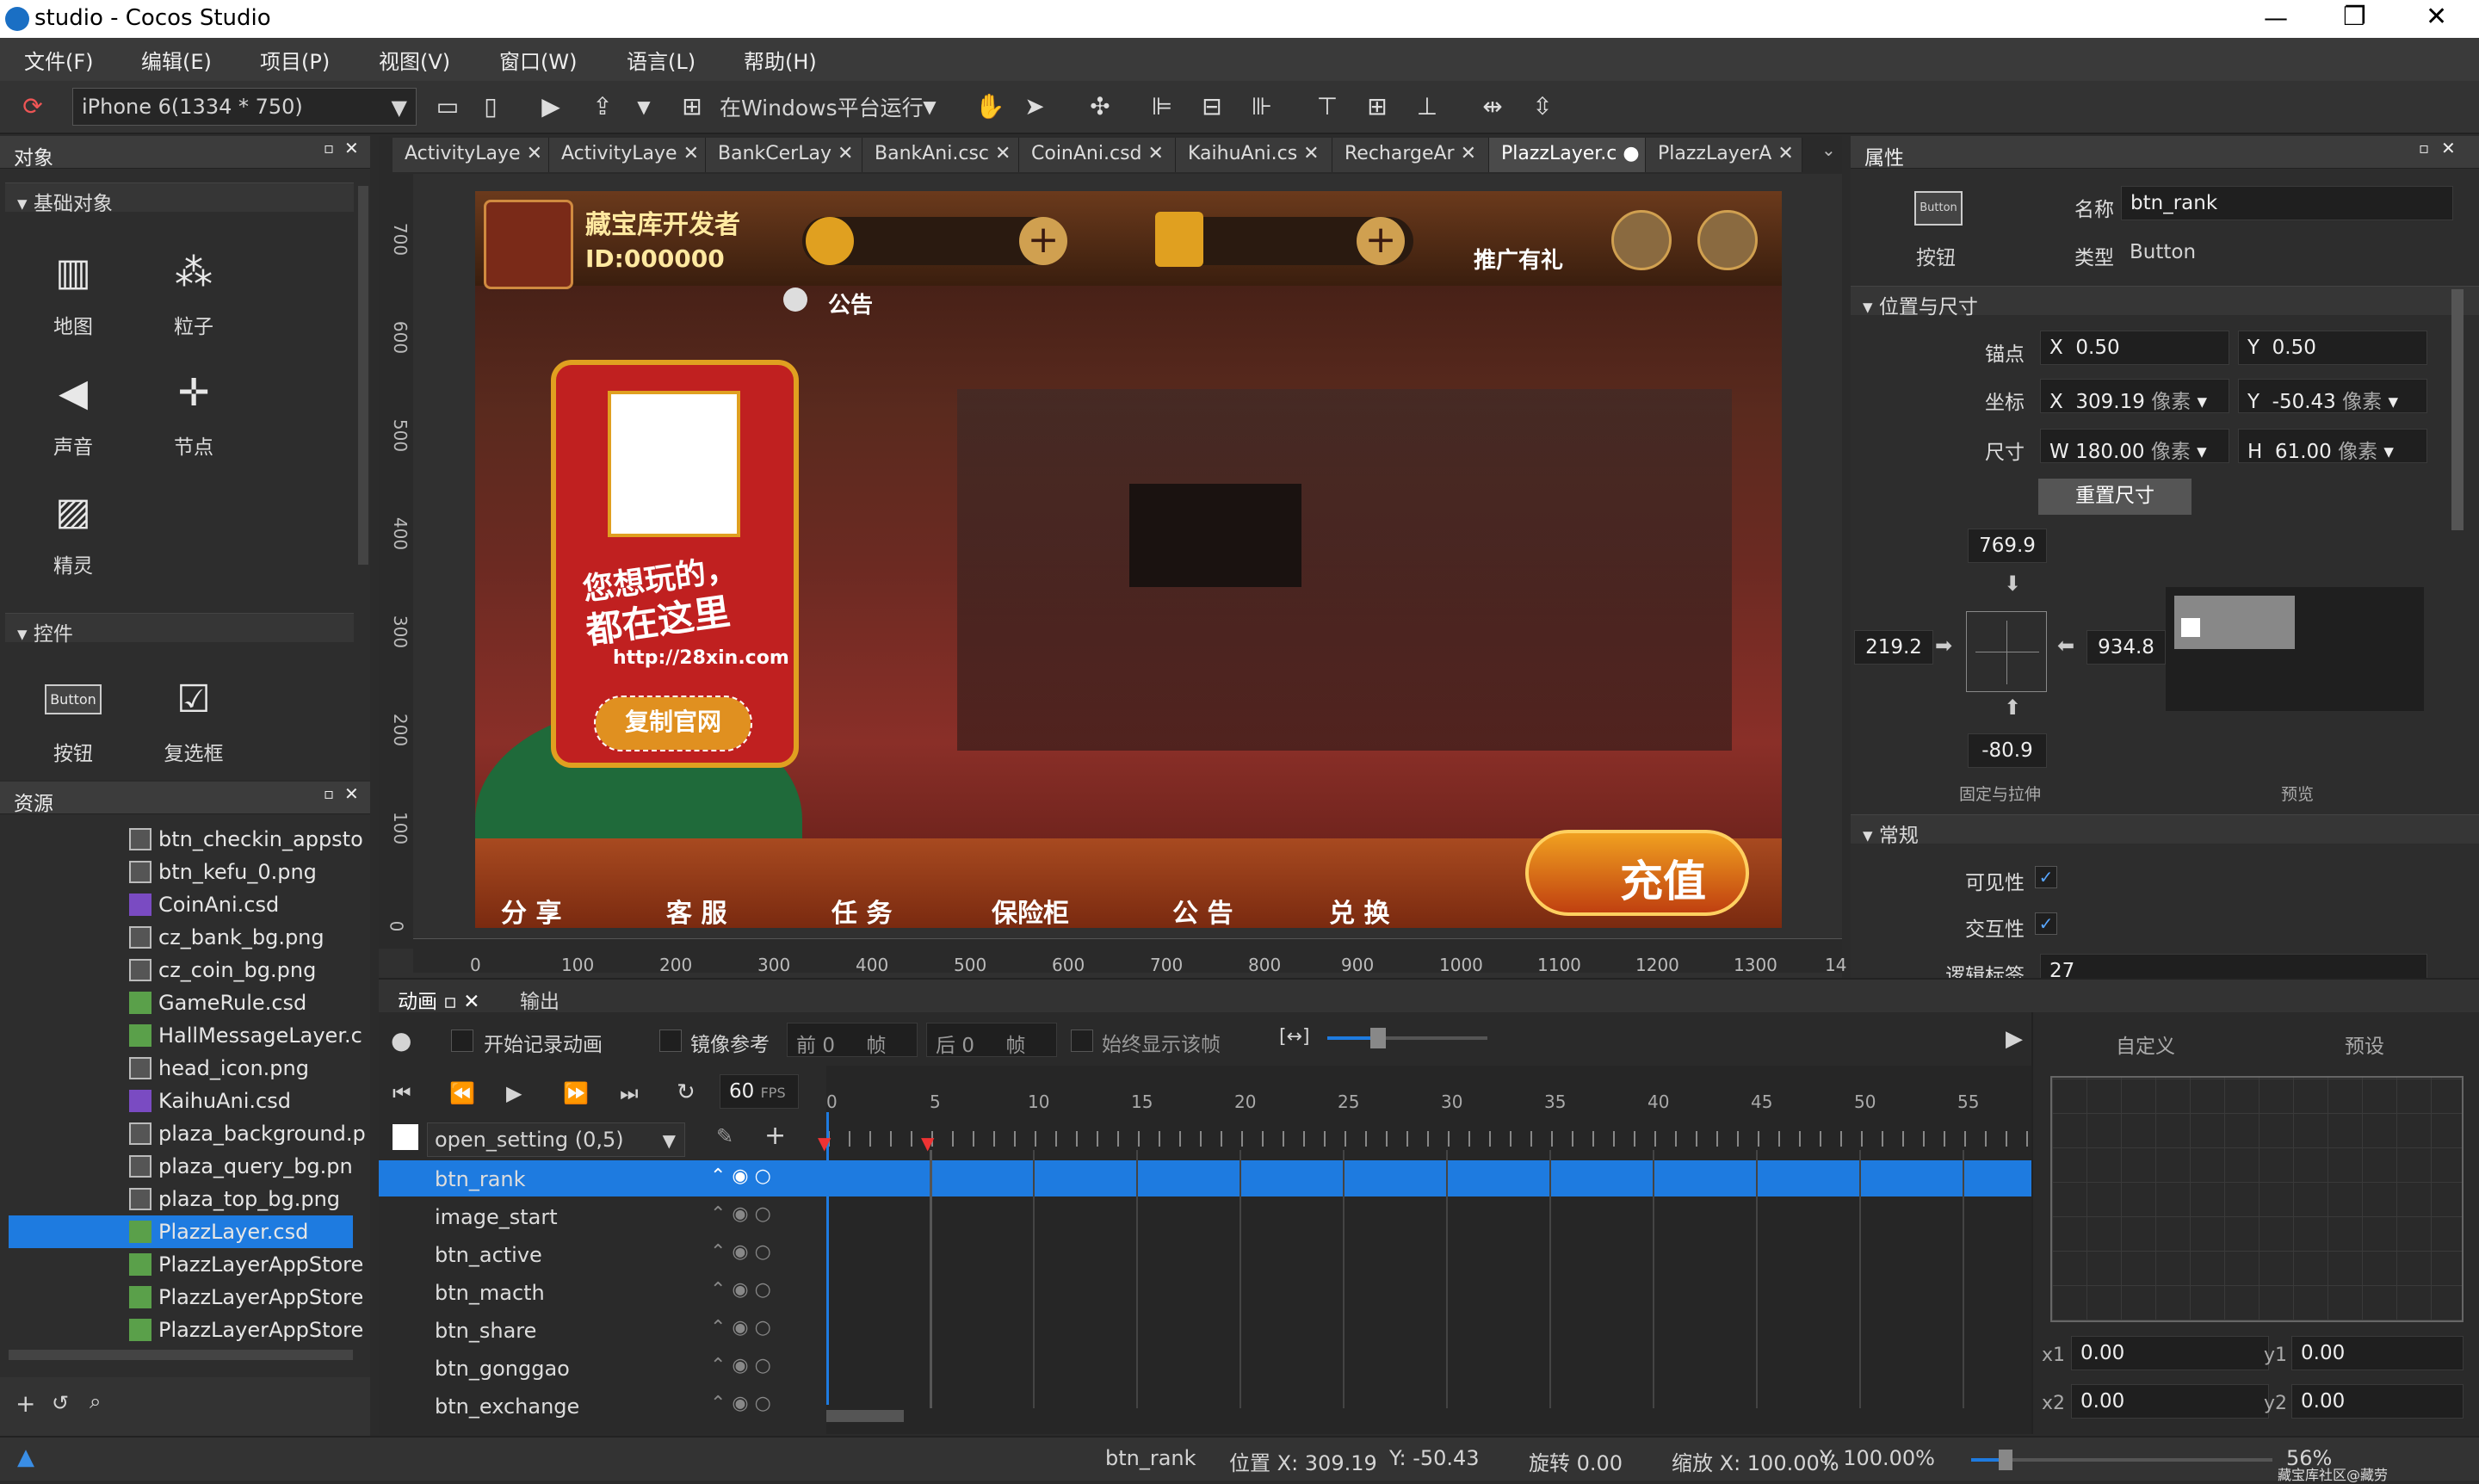 The height and width of the screenshot is (1484, 2479). Describe the element at coordinates (295, 60) in the screenshot. I see `menu-project: 项目(P)` at that location.